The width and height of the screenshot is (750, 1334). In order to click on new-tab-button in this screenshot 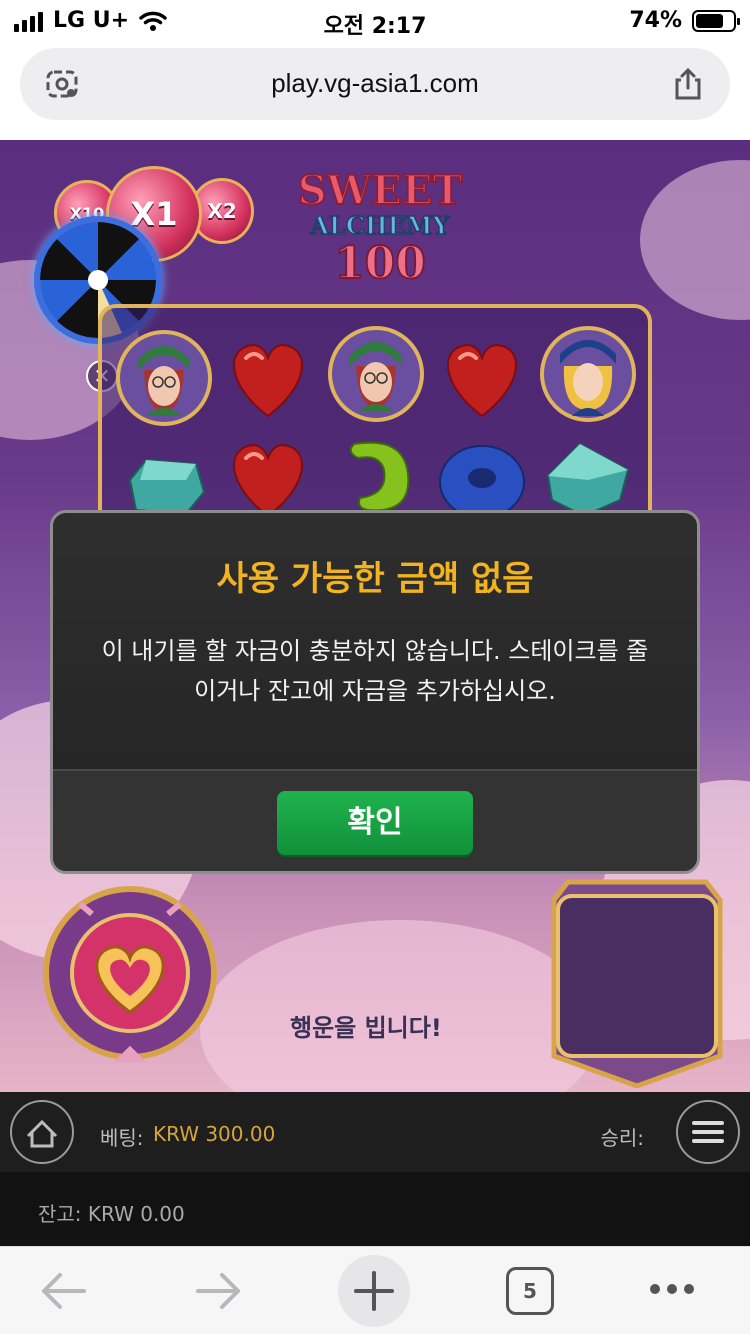, I will do `click(374, 1291)`.